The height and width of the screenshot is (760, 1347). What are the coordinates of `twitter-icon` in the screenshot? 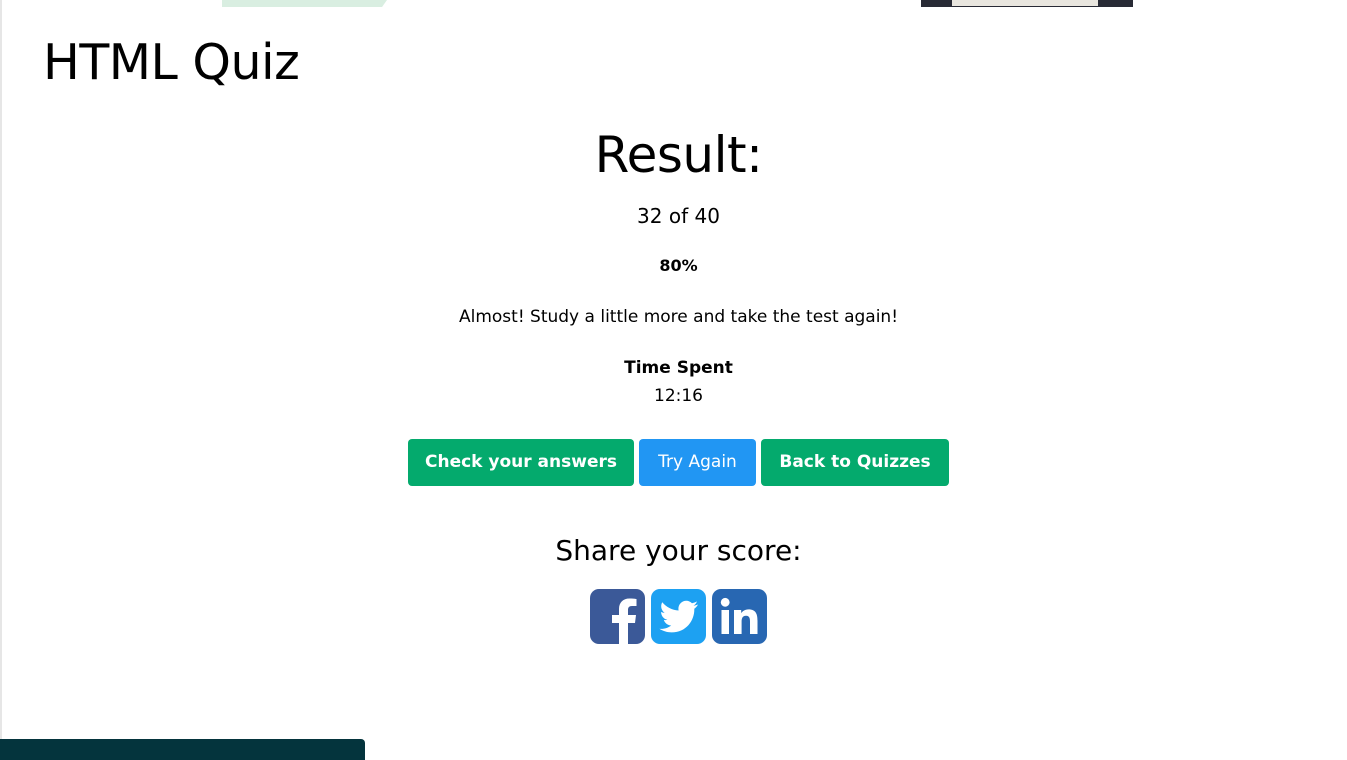 It's located at (678, 616).